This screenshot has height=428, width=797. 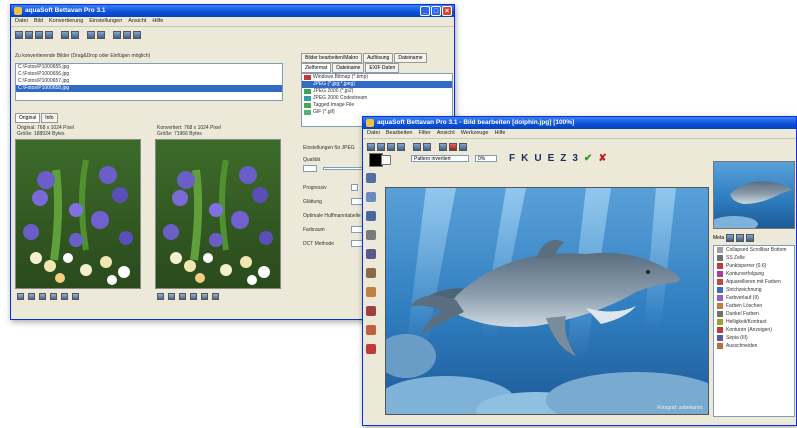 I want to click on wand-tool-icon, so click(x=370, y=235).